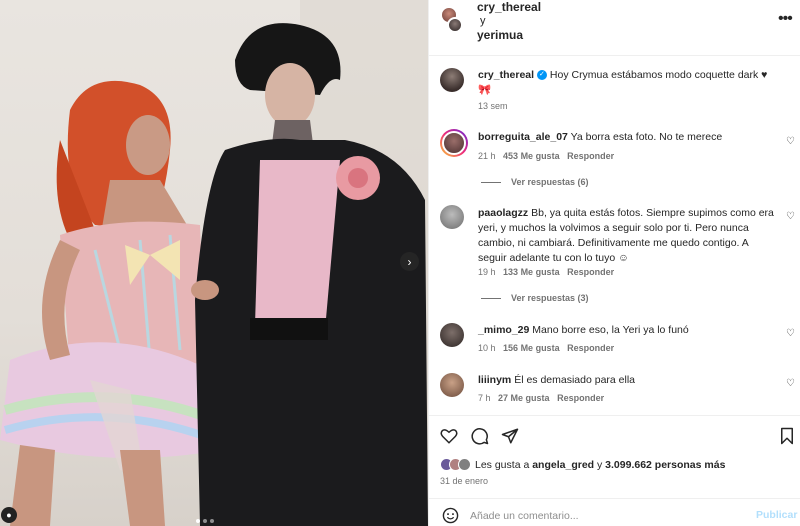 This screenshot has width=800, height=526. I want to click on post-date: 31 de enero, so click(464, 481).